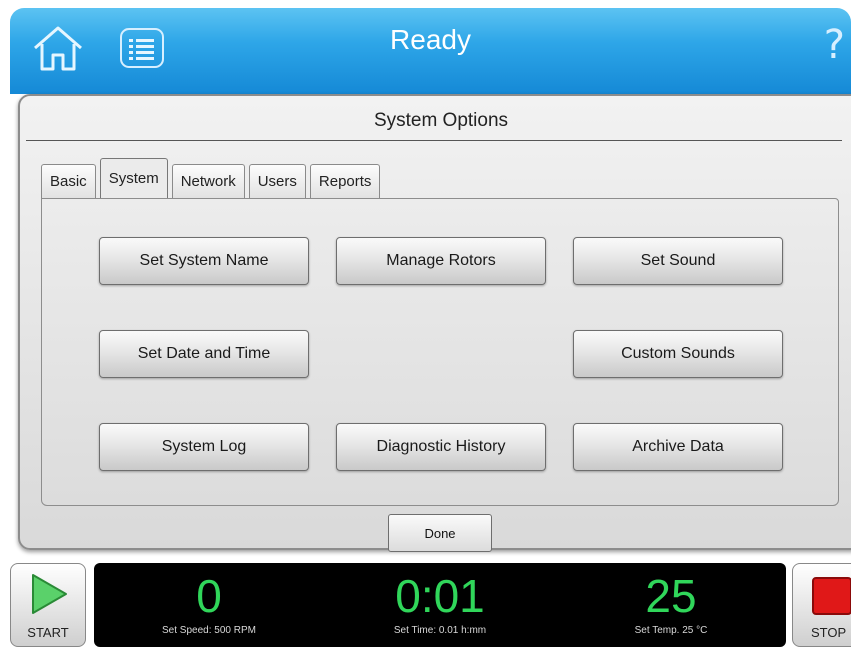 The image size is (851, 647). Describe the element at coordinates (834, 45) in the screenshot. I see `help-icon: ?` at that location.